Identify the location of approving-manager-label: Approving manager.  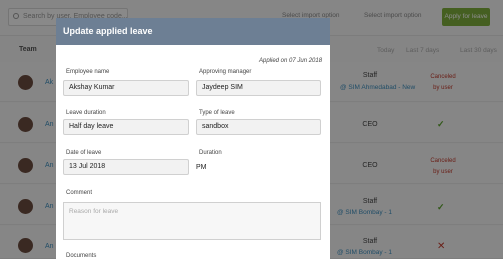
(225, 72).